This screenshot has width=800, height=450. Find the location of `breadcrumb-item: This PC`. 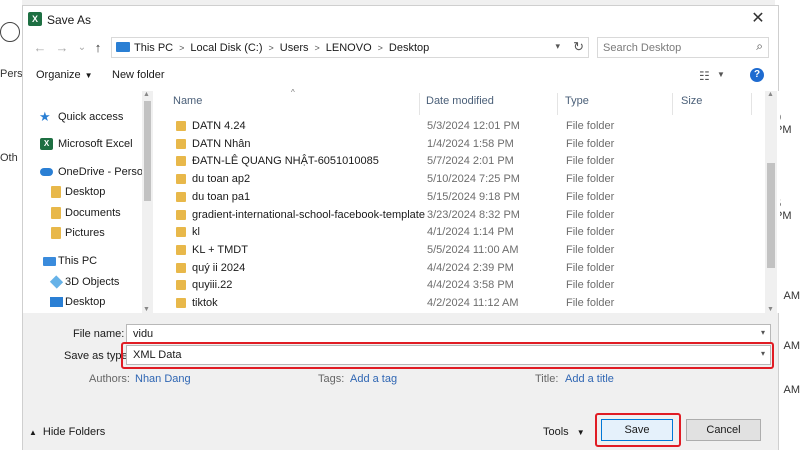

breadcrumb-item: This PC is located at coordinates (153, 48).